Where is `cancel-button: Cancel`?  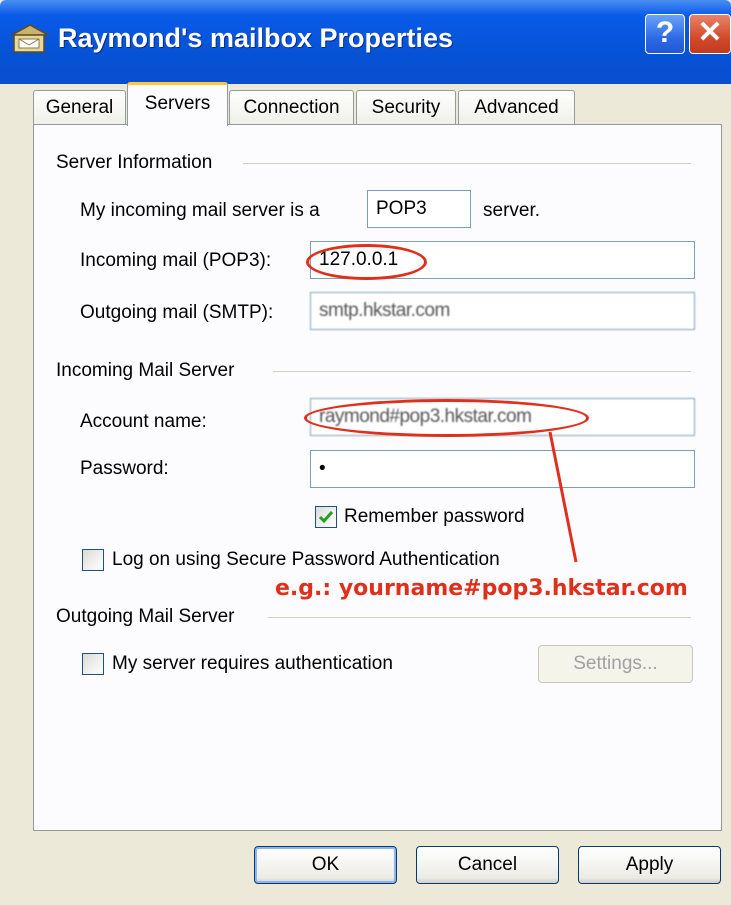 cancel-button: Cancel is located at coordinates (487, 865).